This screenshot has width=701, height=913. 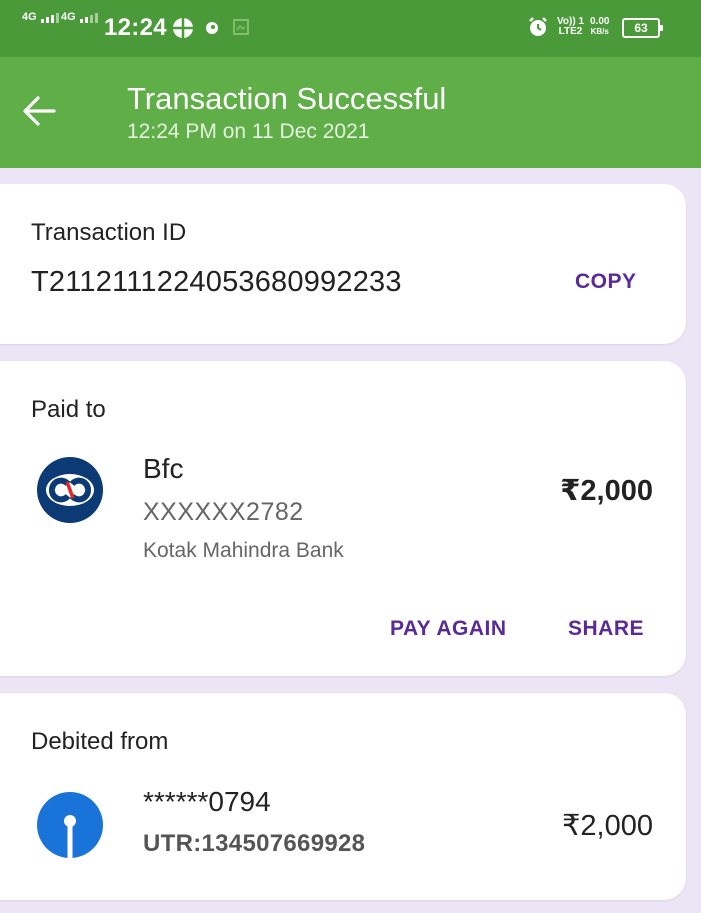 What do you see at coordinates (70, 825) in the screenshot?
I see `sbi-bank-logo-icon` at bounding box center [70, 825].